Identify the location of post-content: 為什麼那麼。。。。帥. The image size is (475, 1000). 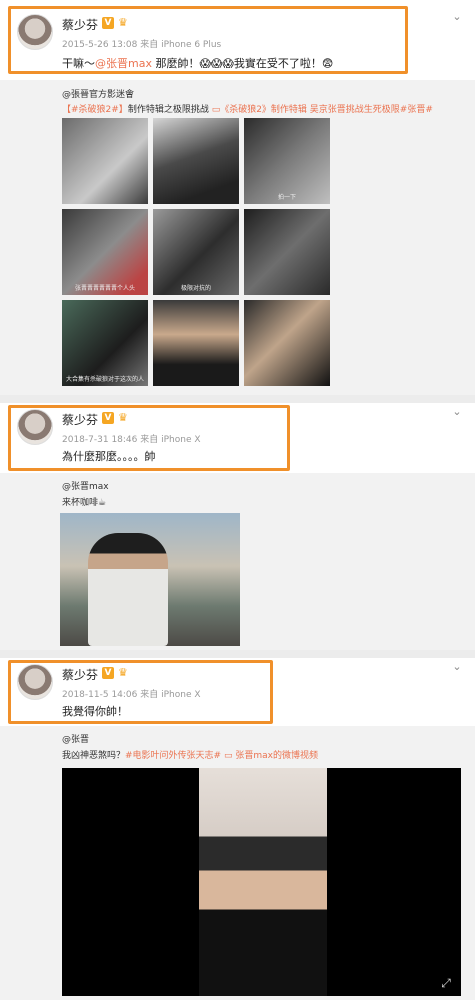
(109, 456).